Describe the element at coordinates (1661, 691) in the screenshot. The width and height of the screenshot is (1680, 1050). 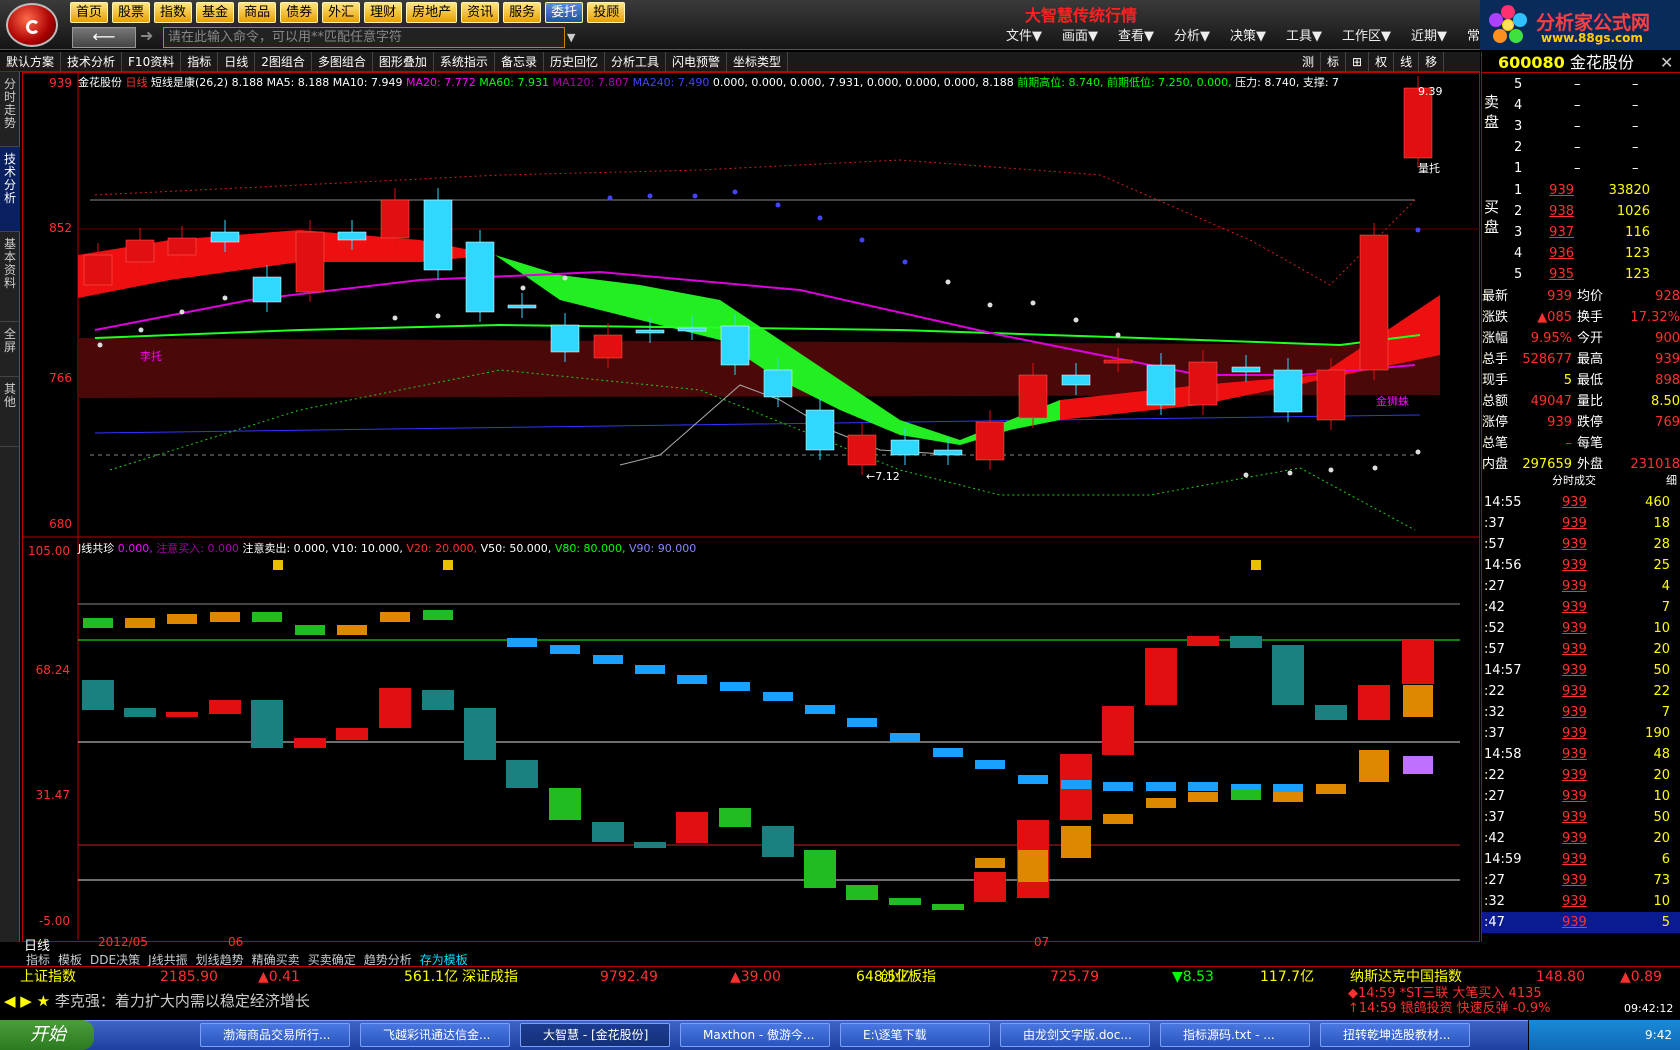
I see `tick-vol: 22` at that location.